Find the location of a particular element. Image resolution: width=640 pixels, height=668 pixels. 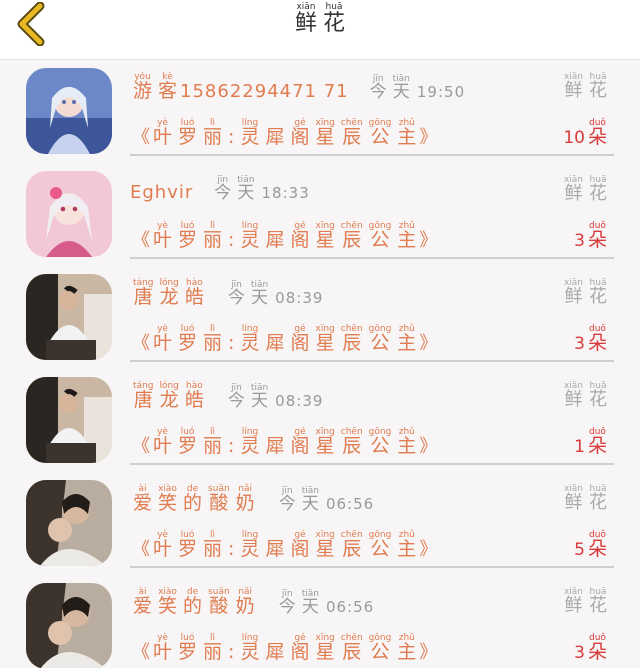

page-title: xiān 鲜 huā 花 is located at coordinates (320, 18).